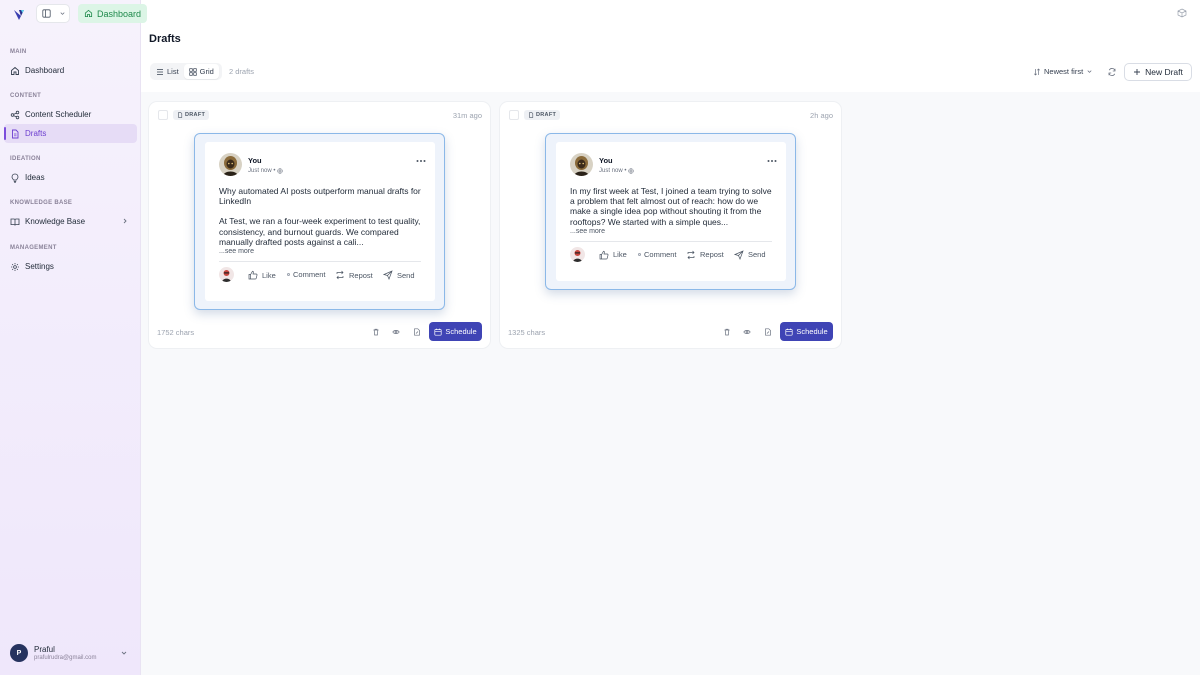 The height and width of the screenshot is (675, 1200). What do you see at coordinates (1182, 13) in the screenshot?
I see `cube-icon` at bounding box center [1182, 13].